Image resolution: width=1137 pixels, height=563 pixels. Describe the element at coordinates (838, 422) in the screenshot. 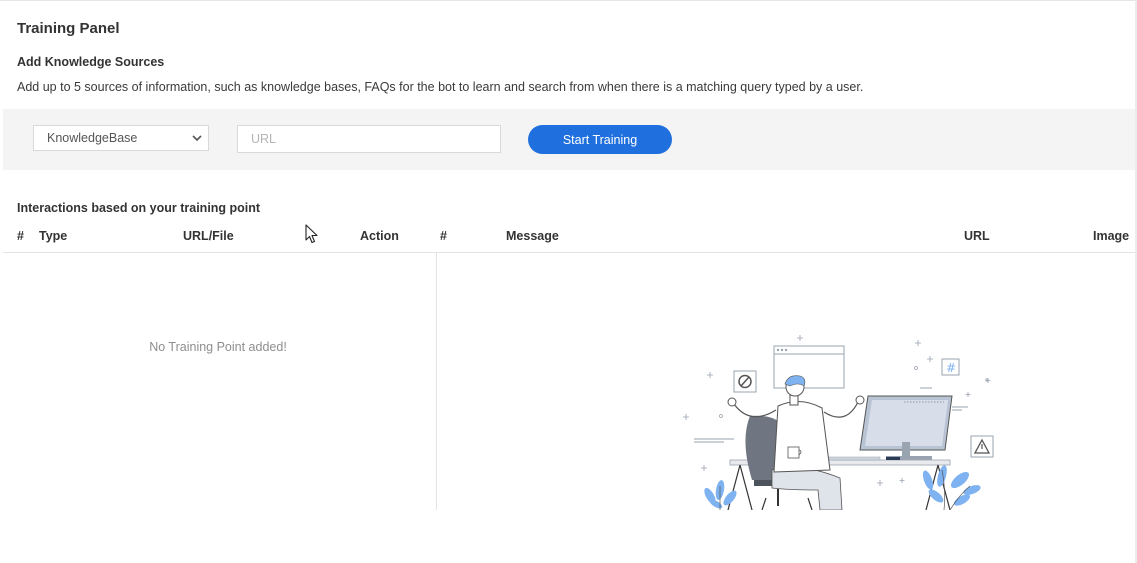

I see `empty-state-illustration: #` at that location.